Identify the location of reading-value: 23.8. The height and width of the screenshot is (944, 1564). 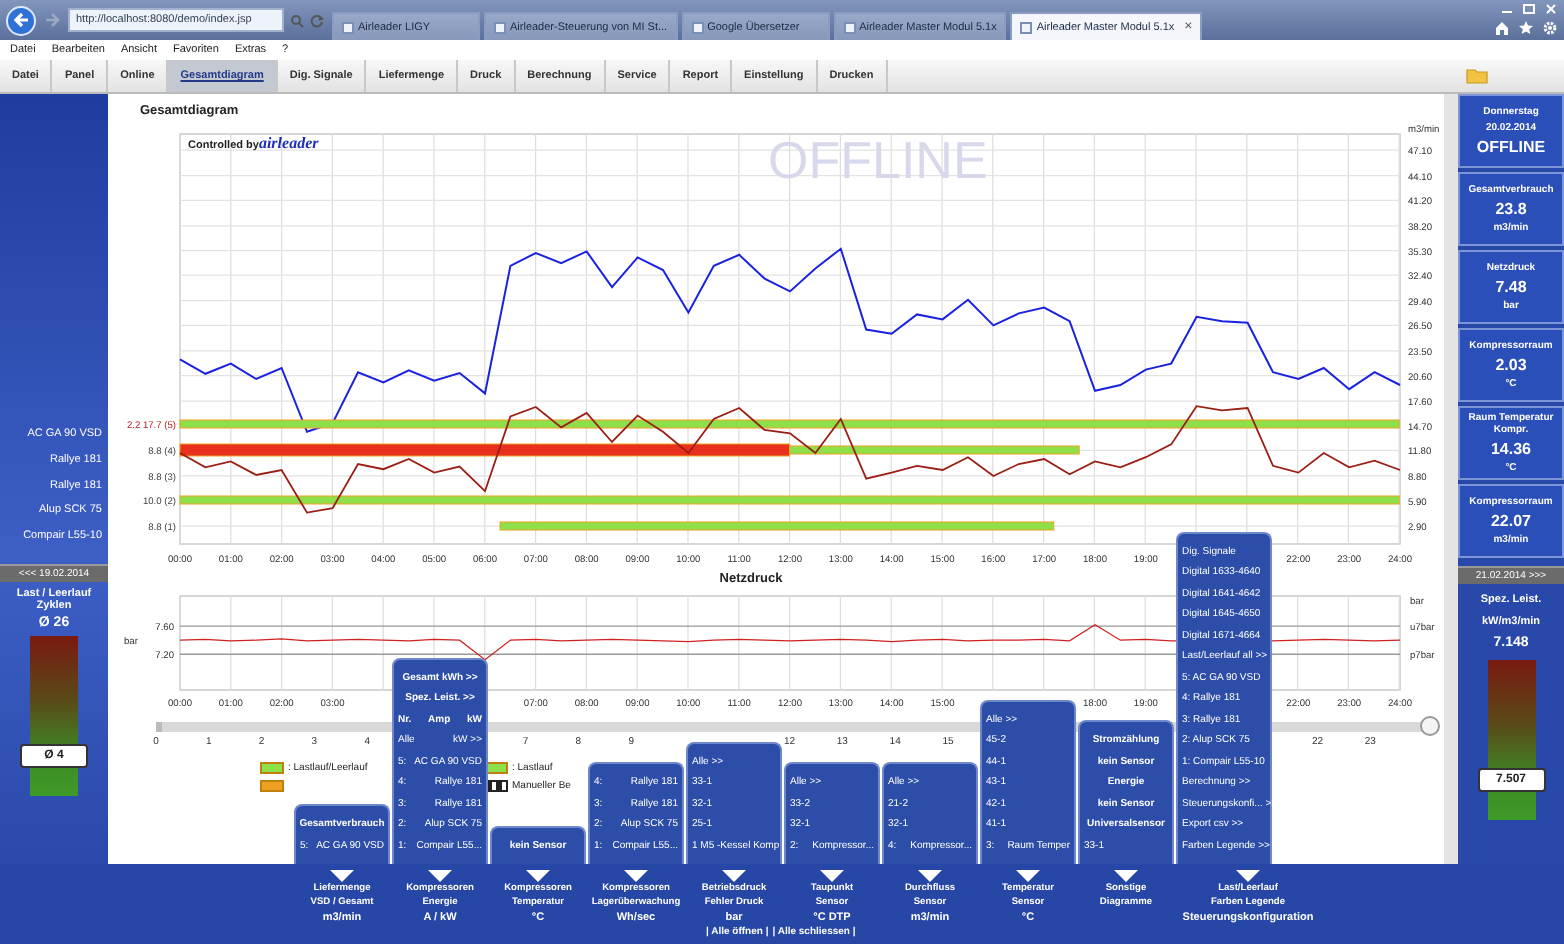
(1511, 209).